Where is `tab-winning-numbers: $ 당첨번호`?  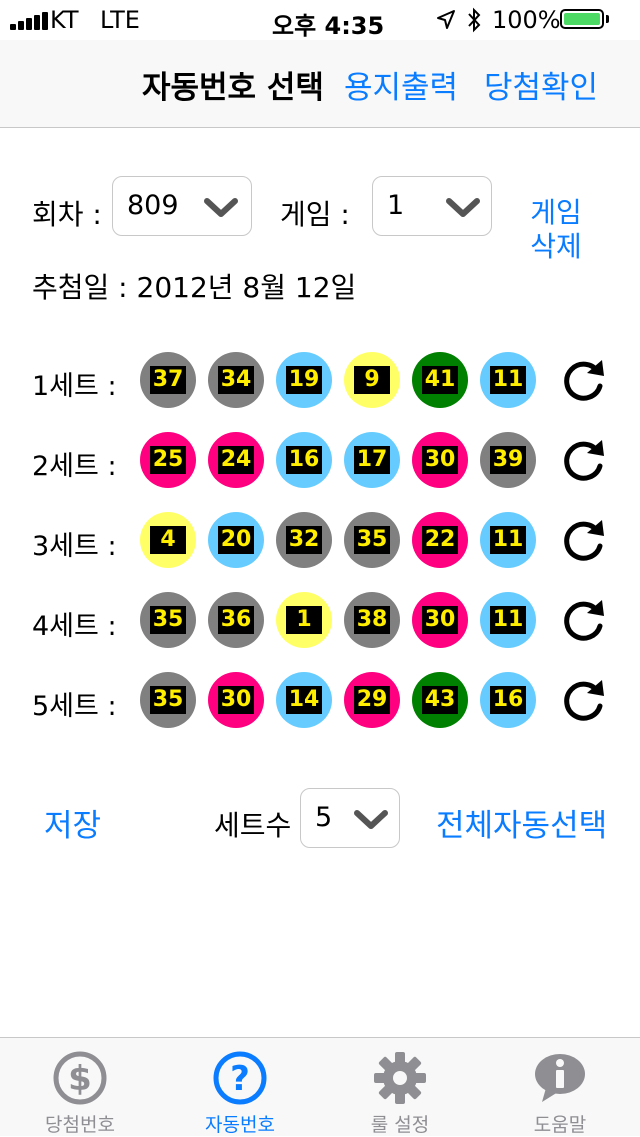
tab-winning-numbers: $ 당첨번호 is located at coordinates (80, 1087).